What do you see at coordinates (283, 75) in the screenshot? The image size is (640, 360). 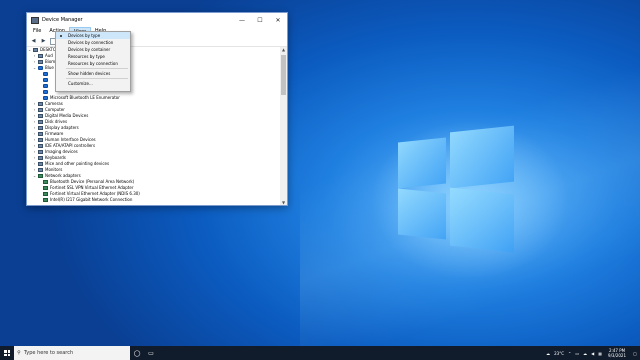 I see `scrollbar-thumb` at bounding box center [283, 75].